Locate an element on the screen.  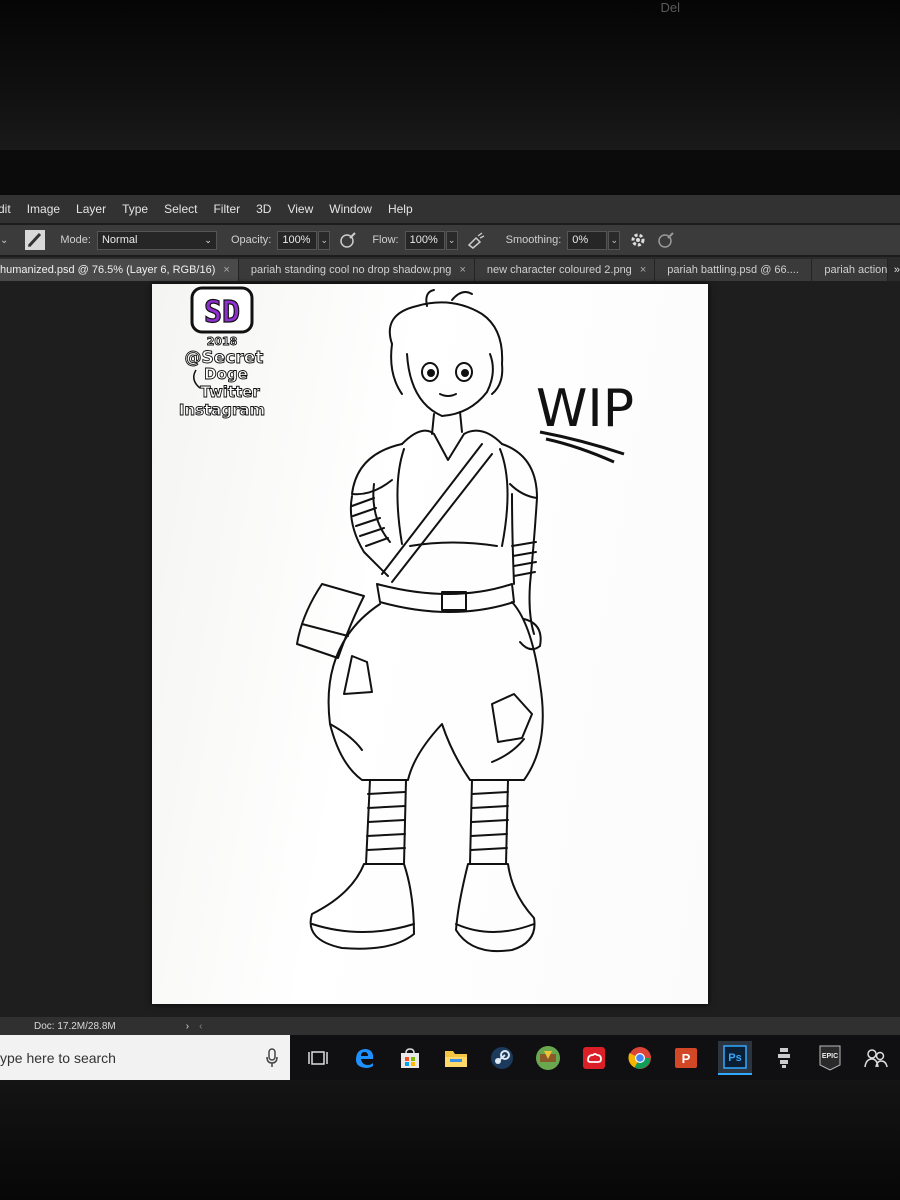
tab-label: pariah standing cool no drop shadow.png is located at coordinates (351, 270).